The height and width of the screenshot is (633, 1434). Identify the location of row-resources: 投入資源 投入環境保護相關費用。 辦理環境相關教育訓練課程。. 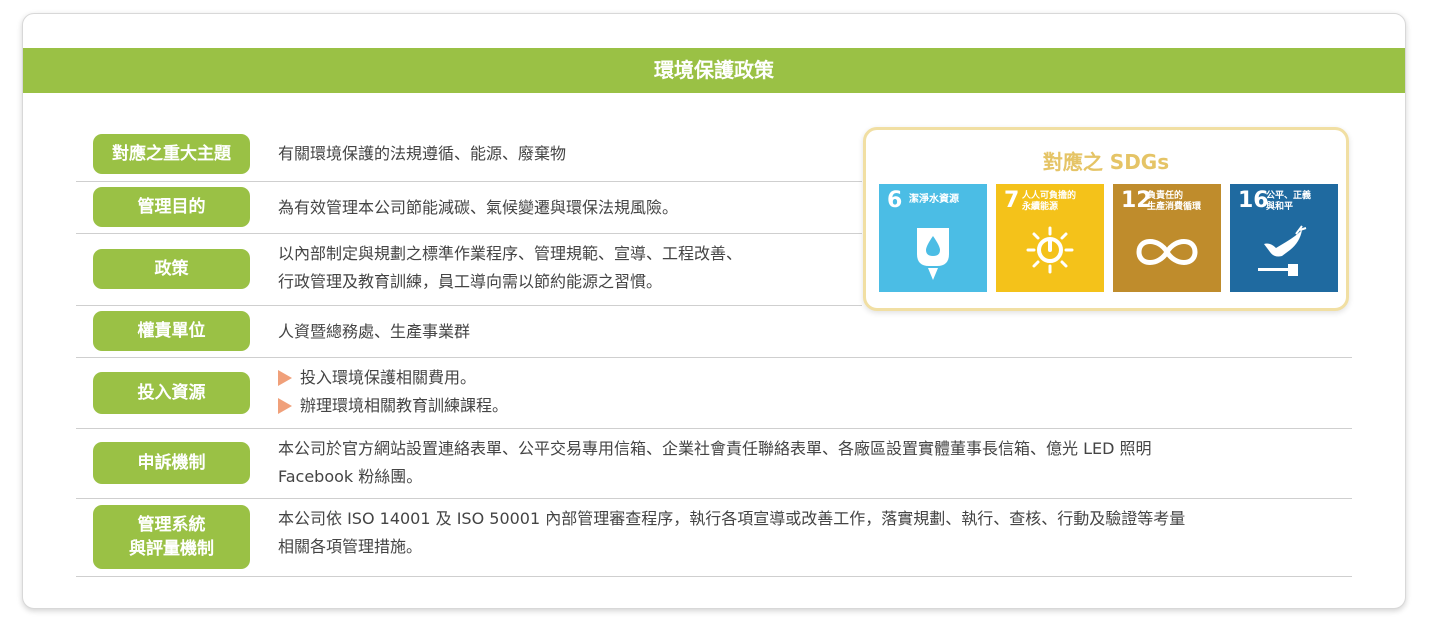
(714, 393).